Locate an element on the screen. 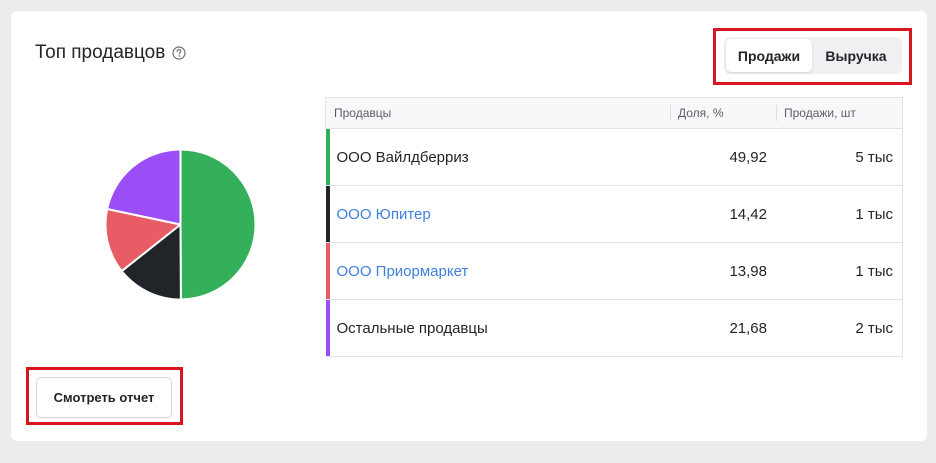 The image size is (936, 463). table-header-row: Продавцы Доля, % Продажи, шт is located at coordinates (614, 113).